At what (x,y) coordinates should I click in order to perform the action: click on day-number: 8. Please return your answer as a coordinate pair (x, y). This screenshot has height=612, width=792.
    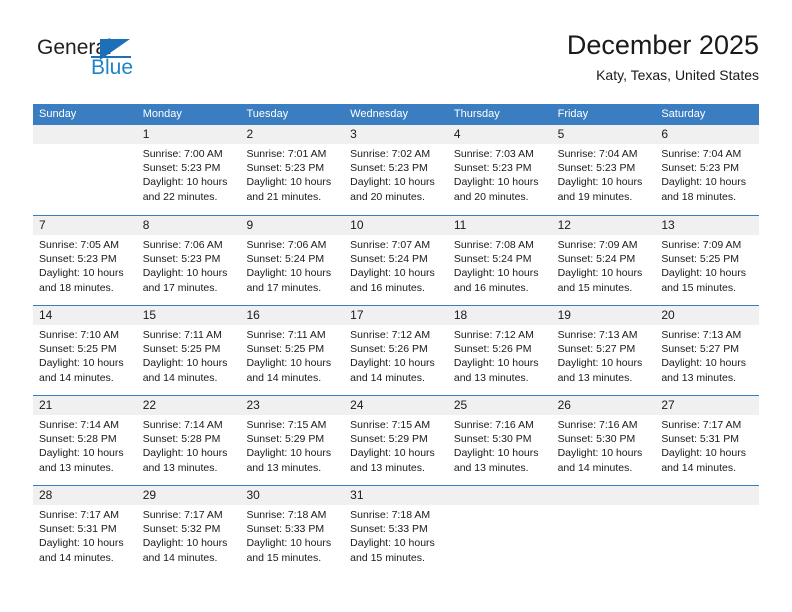
    Looking at the image, I should click on (188, 225).